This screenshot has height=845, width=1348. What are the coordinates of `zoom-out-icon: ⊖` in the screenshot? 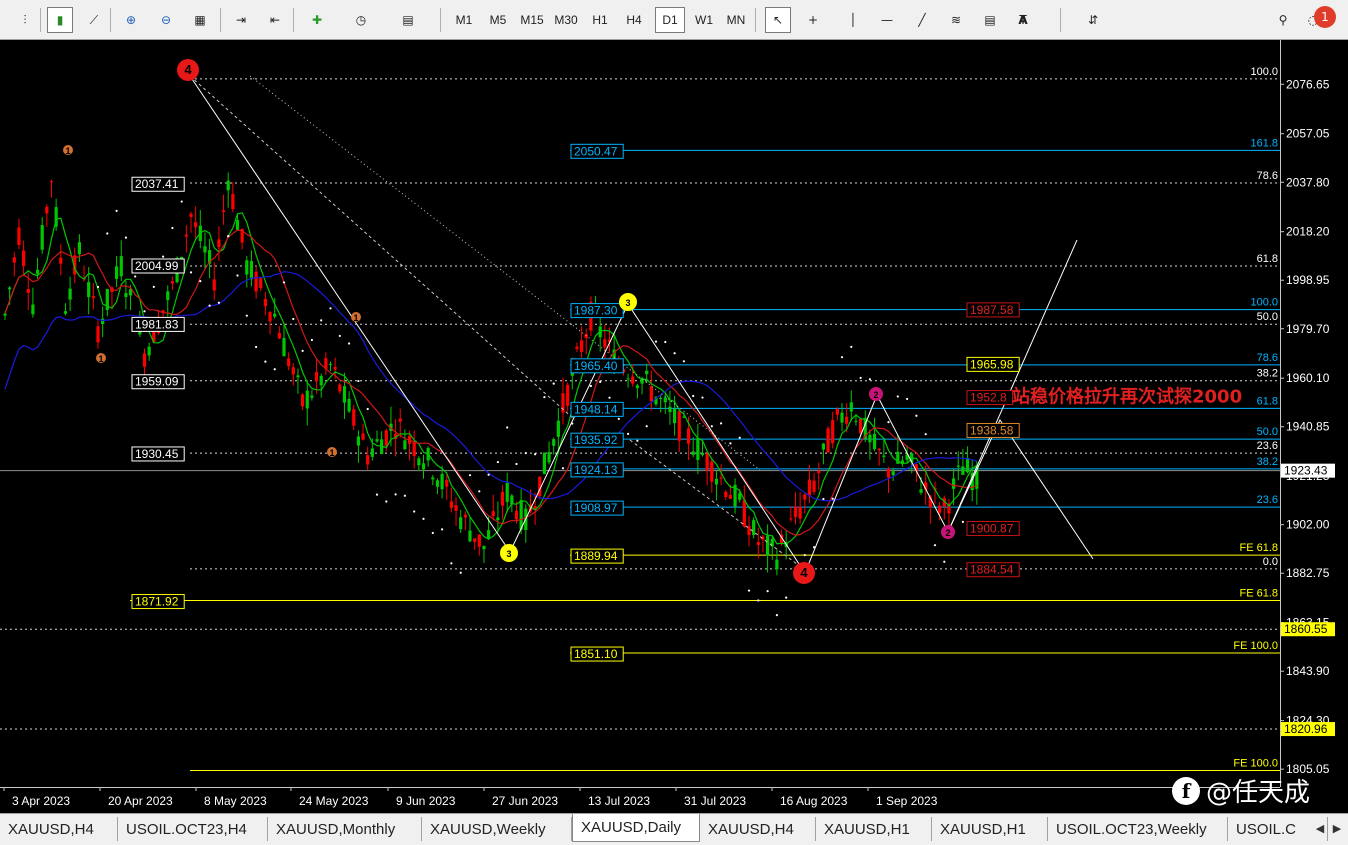 It's located at (166, 20).